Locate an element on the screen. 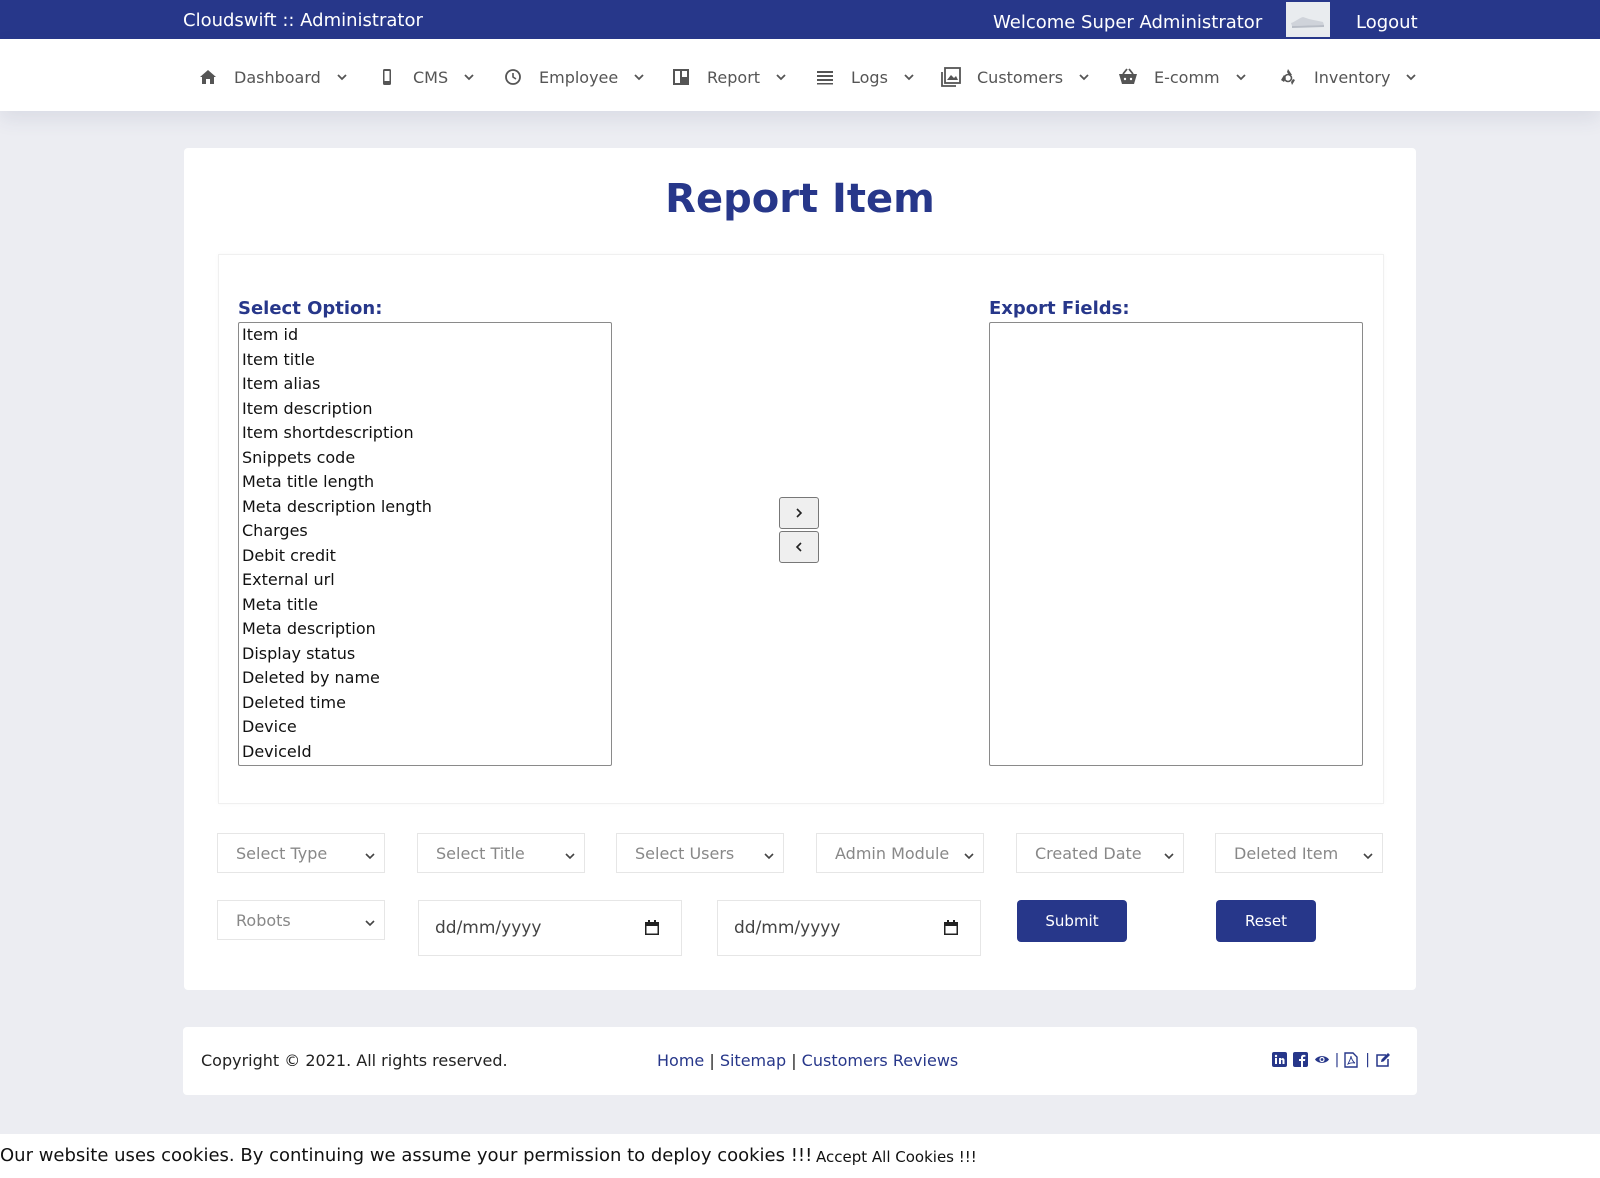 This screenshot has width=1600, height=1178. select-users-value: Select Users is located at coordinates (685, 853).